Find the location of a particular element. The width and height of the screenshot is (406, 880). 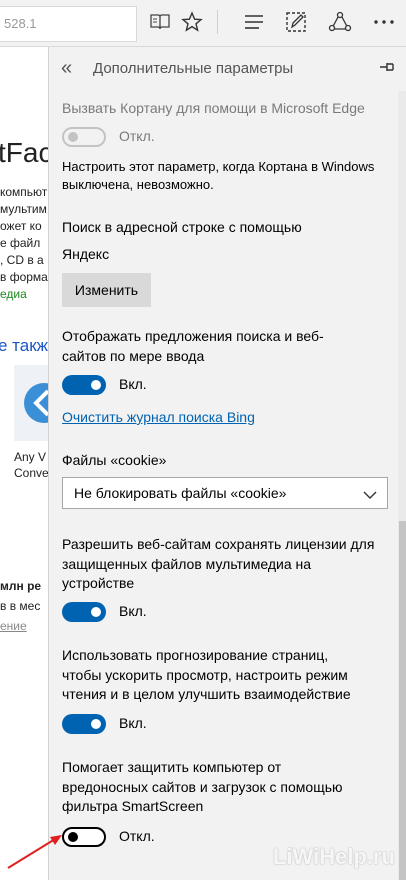

suggestions-state-label: Вкл. is located at coordinates (133, 384).